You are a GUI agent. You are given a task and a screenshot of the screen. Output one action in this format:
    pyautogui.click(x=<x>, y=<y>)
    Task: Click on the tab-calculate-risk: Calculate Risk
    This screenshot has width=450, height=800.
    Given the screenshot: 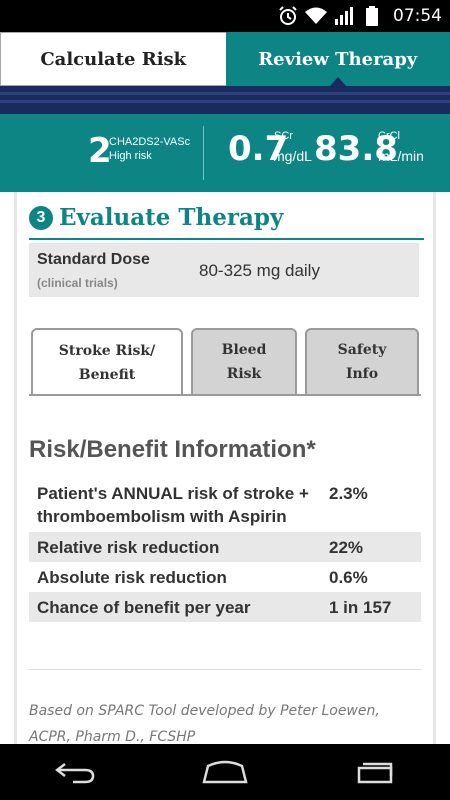 What is the action you would take?
    pyautogui.click(x=113, y=59)
    